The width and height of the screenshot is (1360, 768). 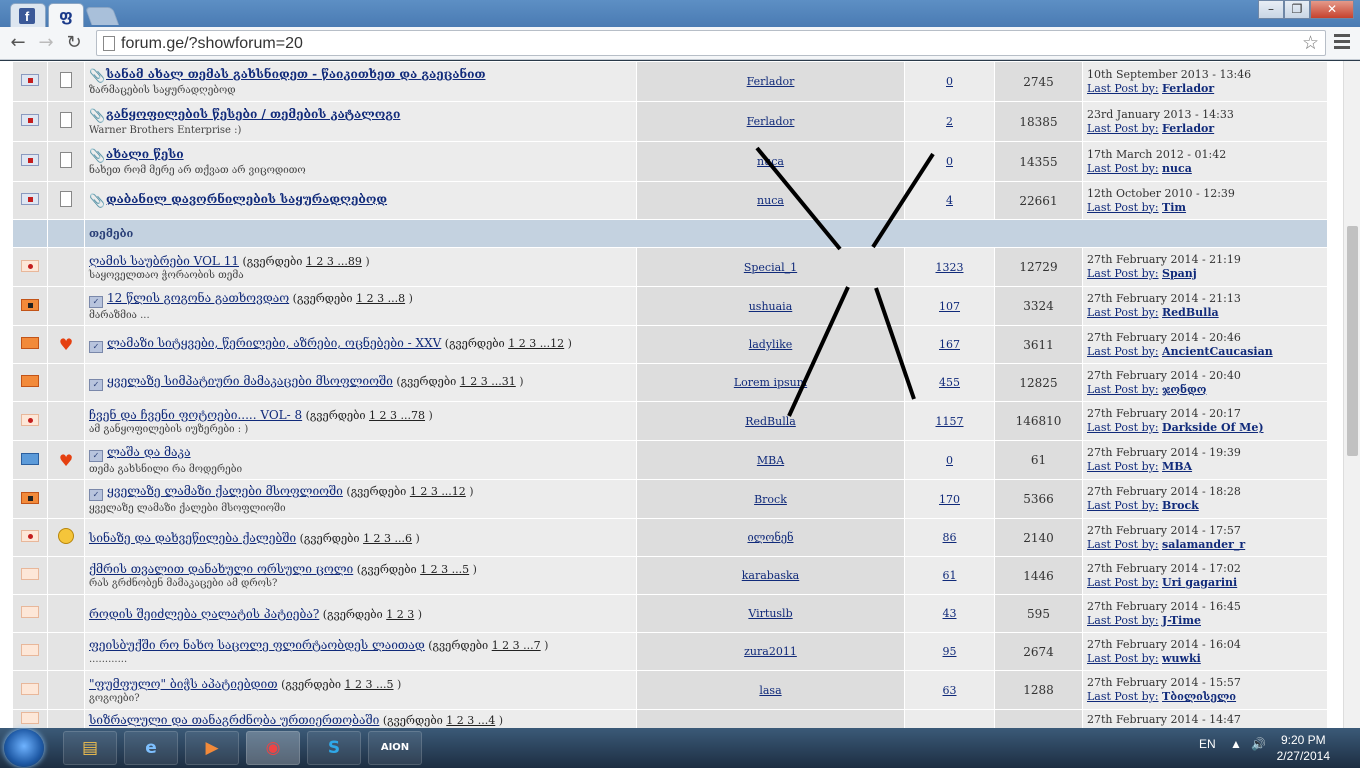 I want to click on author-link: ushuaia, so click(x=771, y=306).